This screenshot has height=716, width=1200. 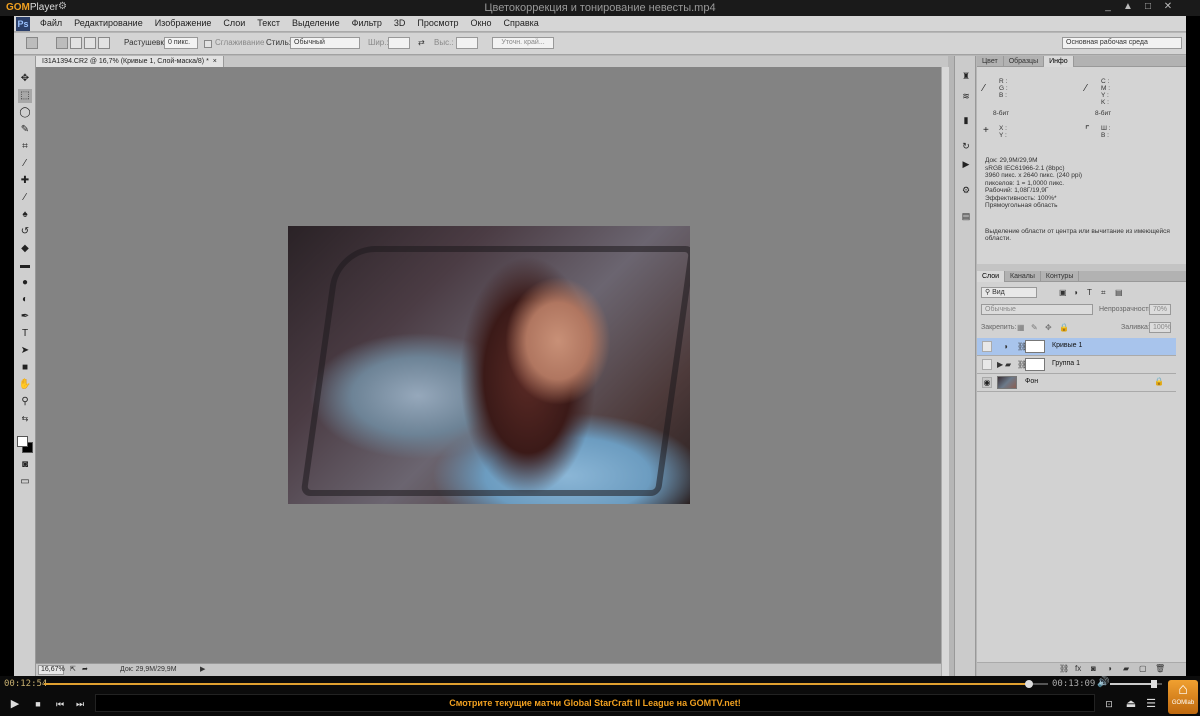 I want to click on layer-row-group: ▶ ▰ ⛓ Группа 1, so click(x=1076, y=365).